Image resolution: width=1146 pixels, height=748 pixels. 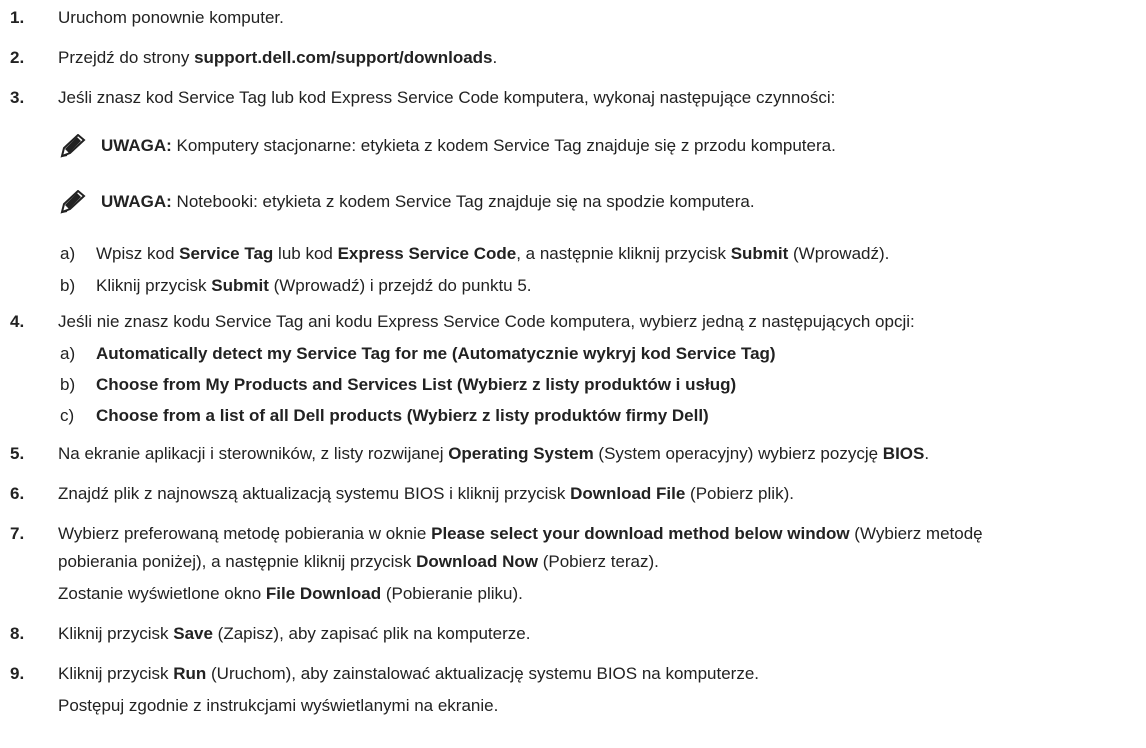 What do you see at coordinates (190, 673) in the screenshot?
I see `step-text: Run` at bounding box center [190, 673].